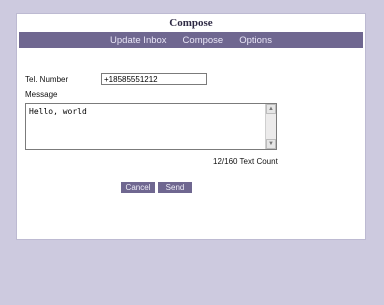 This screenshot has height=305, width=384. Describe the element at coordinates (203, 40) in the screenshot. I see `nav-compose: Compose` at that location.